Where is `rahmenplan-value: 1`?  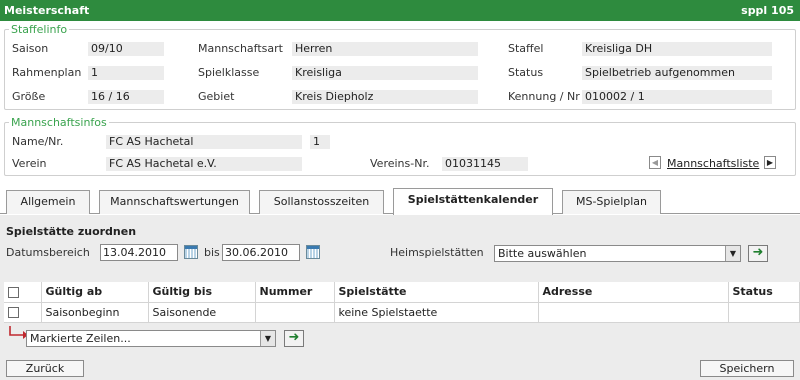 rahmenplan-value: 1 is located at coordinates (126, 73).